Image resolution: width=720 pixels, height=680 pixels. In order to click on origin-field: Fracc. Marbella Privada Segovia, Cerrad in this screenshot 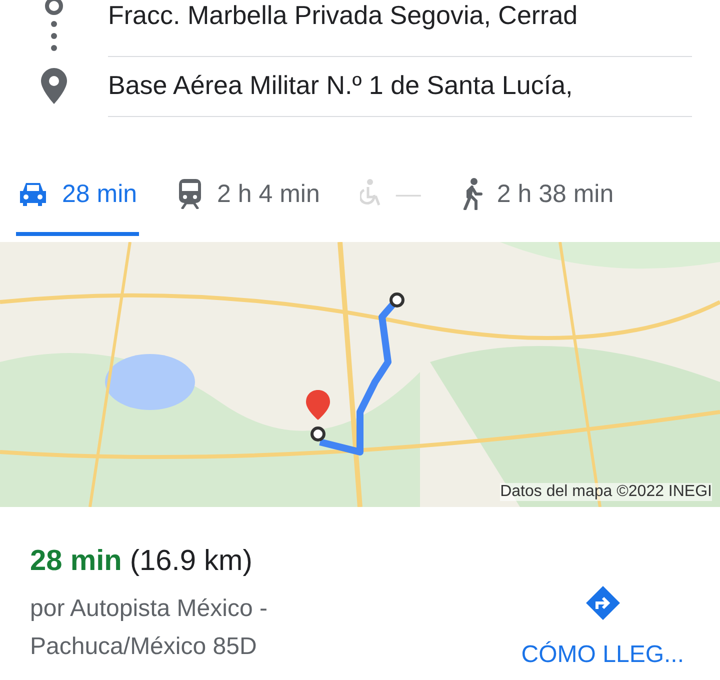, I will do `click(343, 15)`.